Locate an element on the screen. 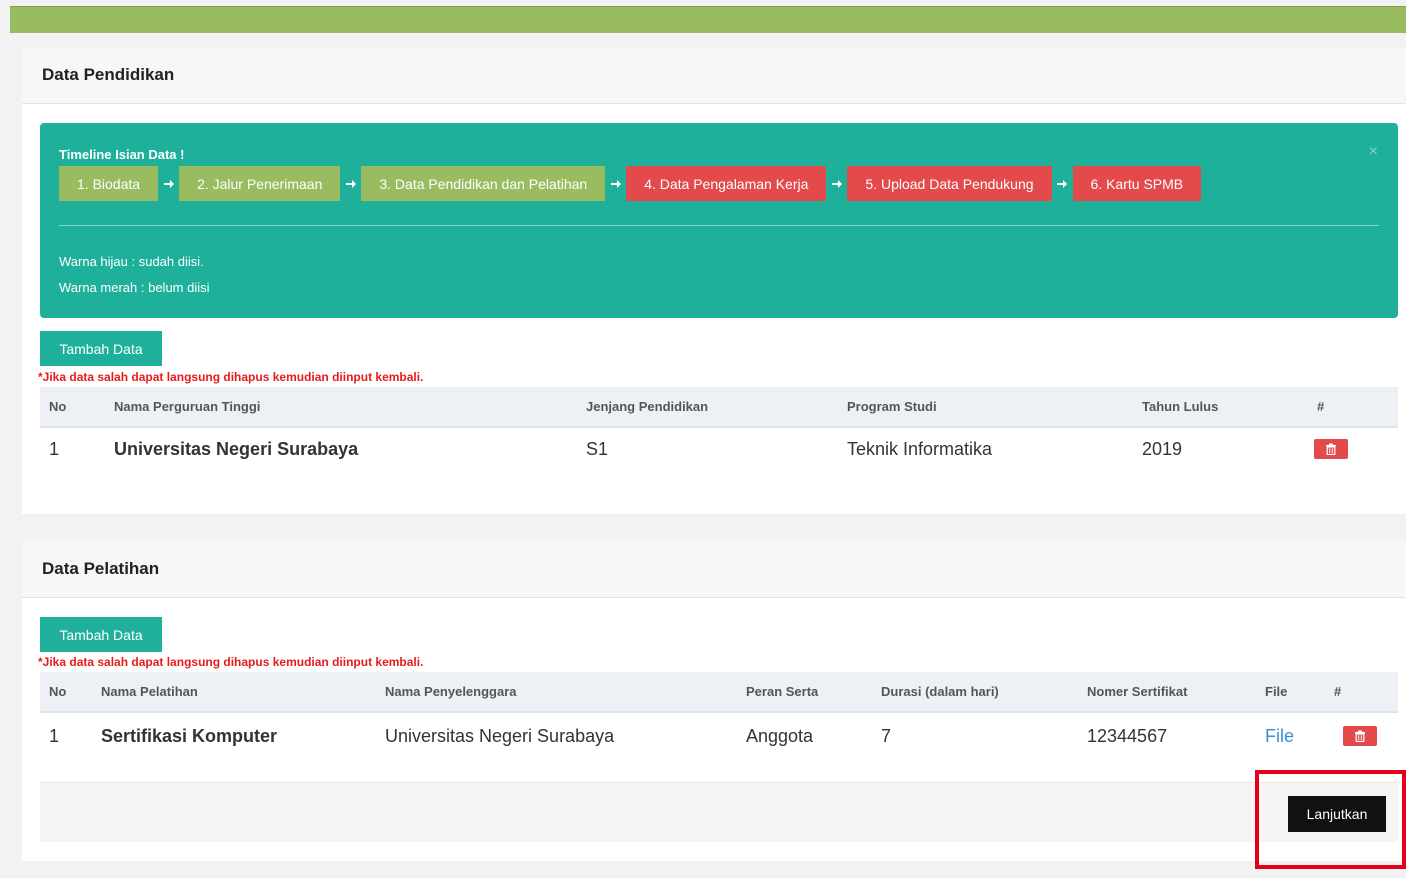  step-kartu-spmb: 6. Kartu SPMB is located at coordinates (1137, 183).